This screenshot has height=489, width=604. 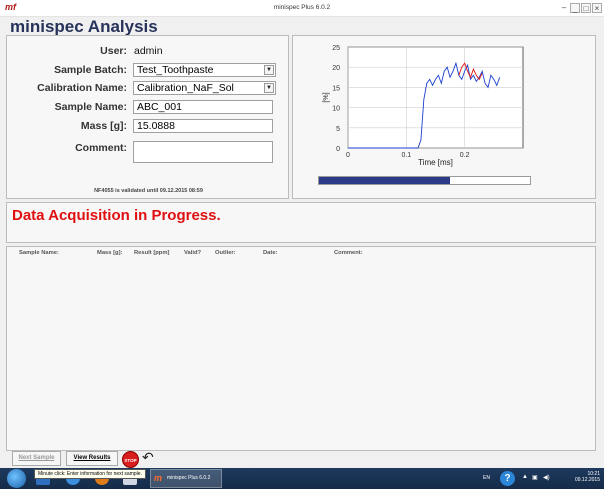 What do you see at coordinates (90, 70) in the screenshot?
I see `sample-batch-label: Sample Batch:` at bounding box center [90, 70].